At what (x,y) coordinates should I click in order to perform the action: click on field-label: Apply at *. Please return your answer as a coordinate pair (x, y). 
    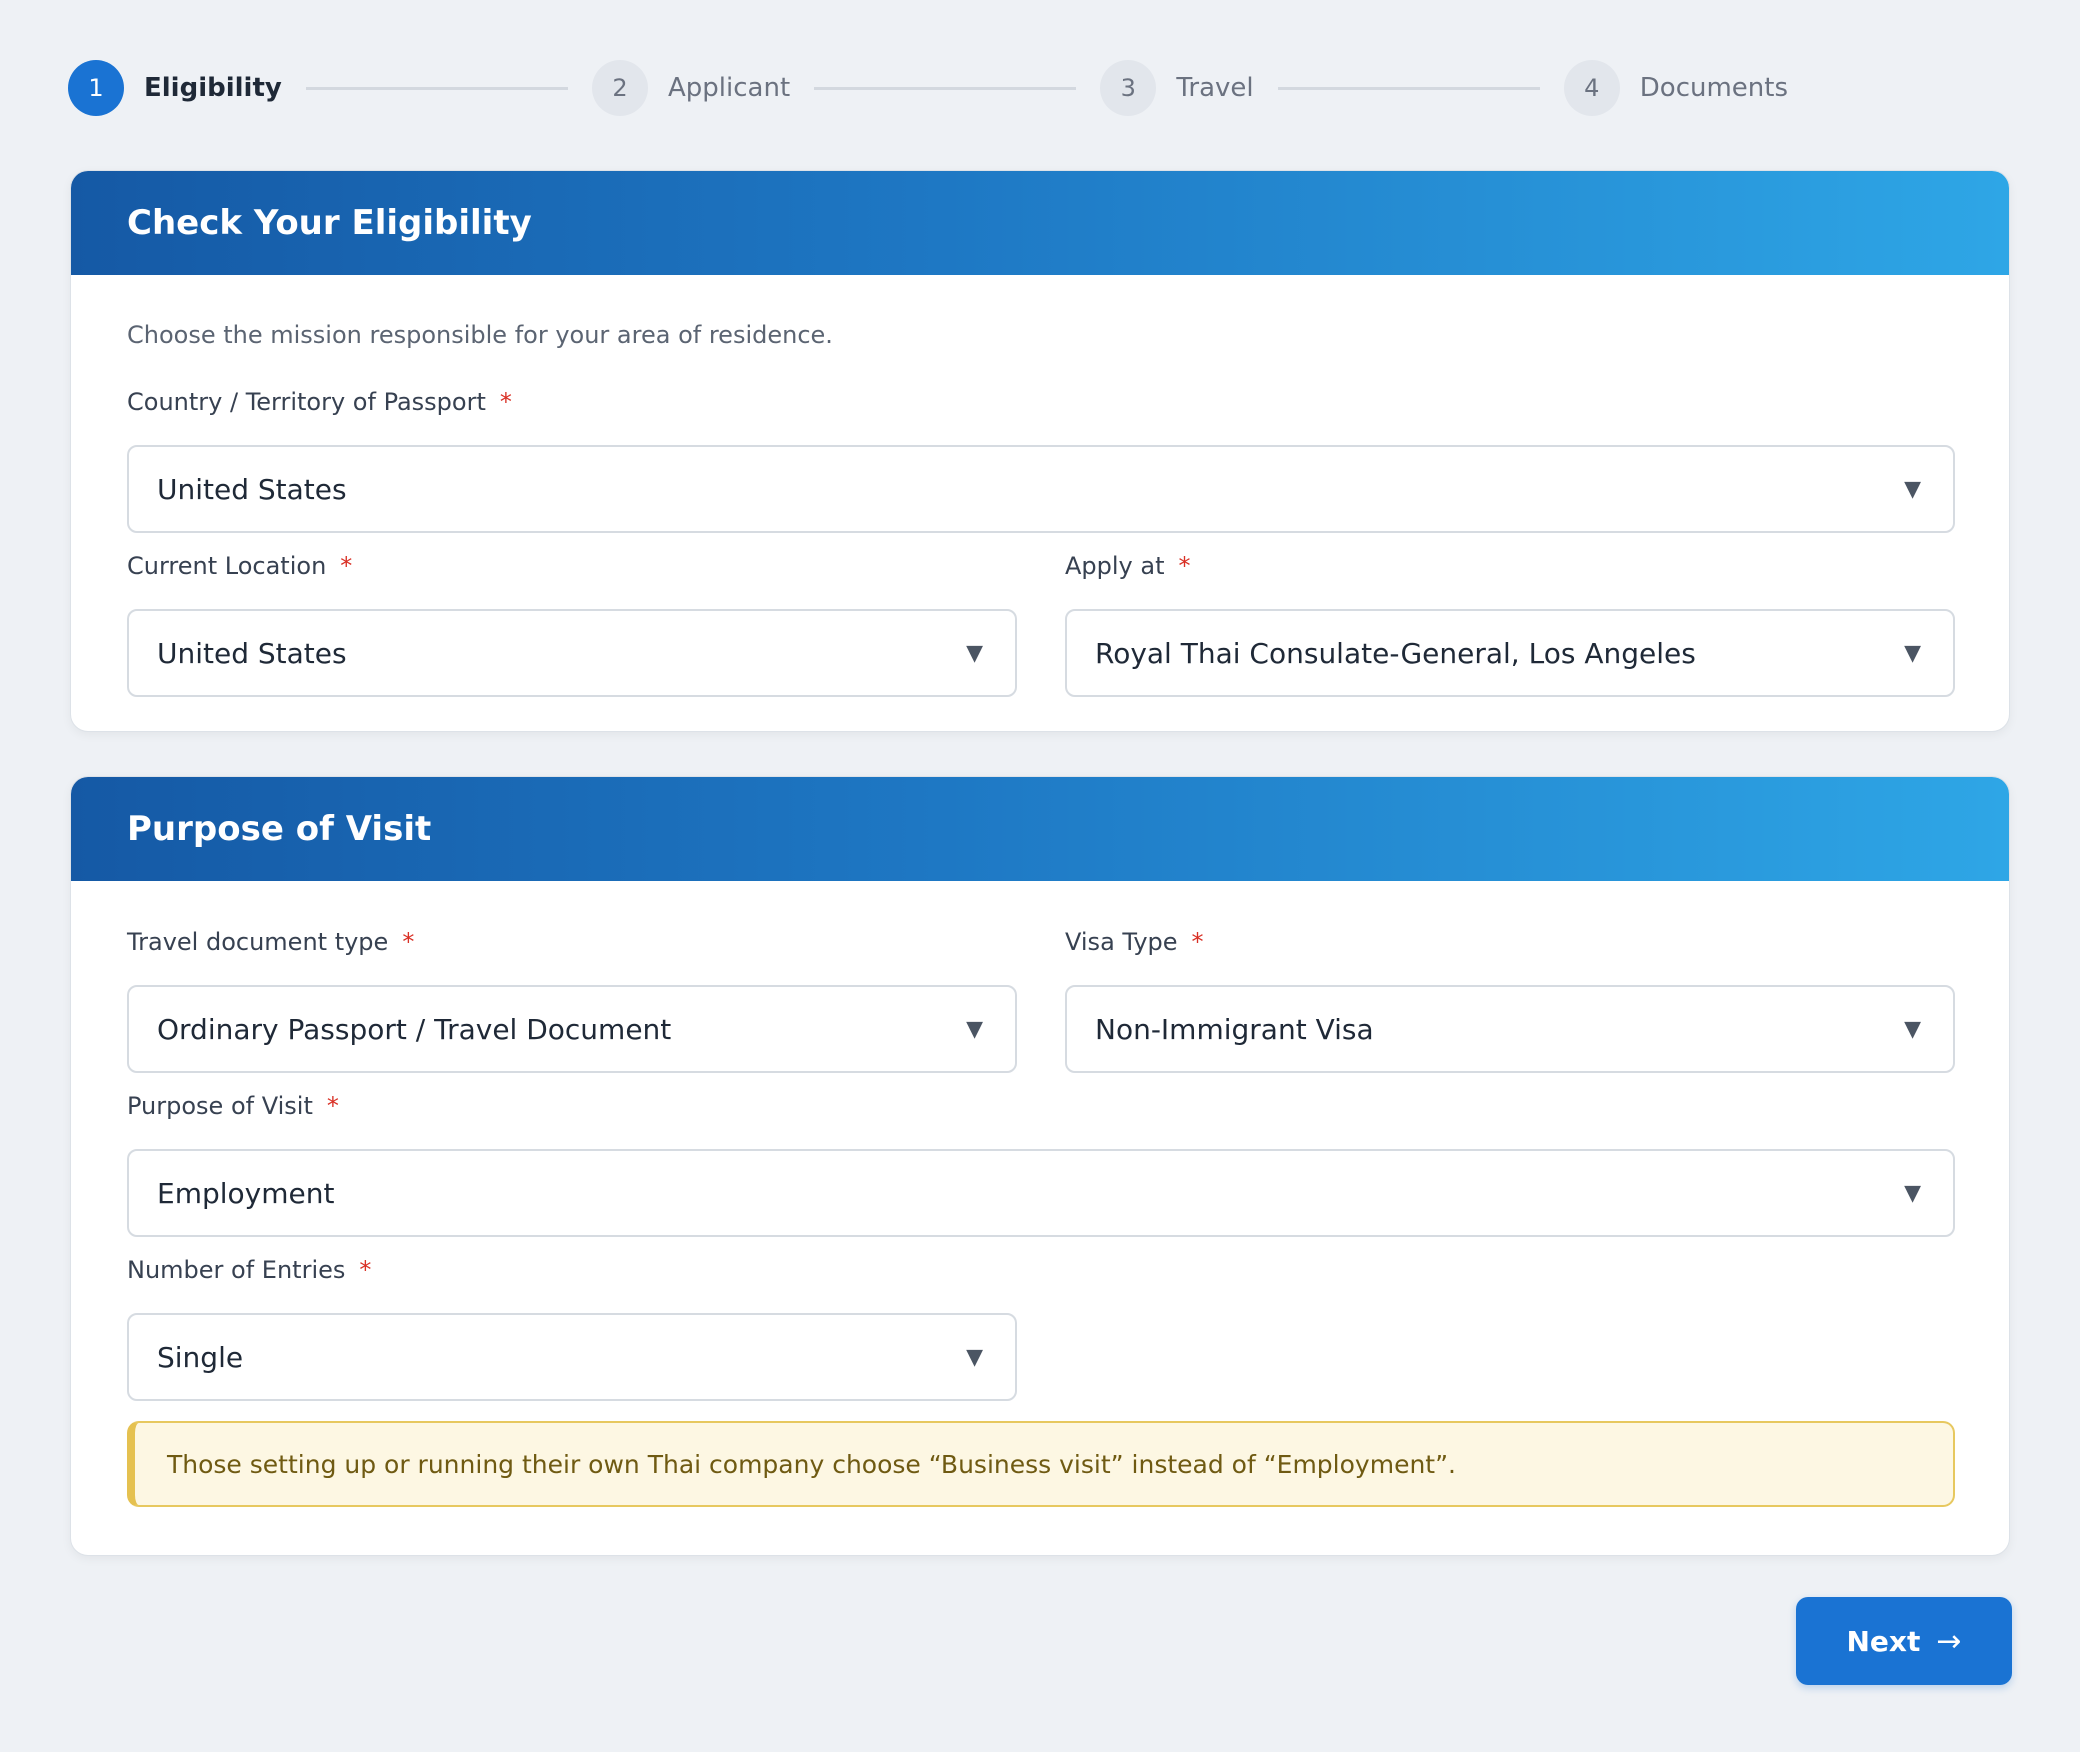
    Looking at the image, I should click on (1510, 566).